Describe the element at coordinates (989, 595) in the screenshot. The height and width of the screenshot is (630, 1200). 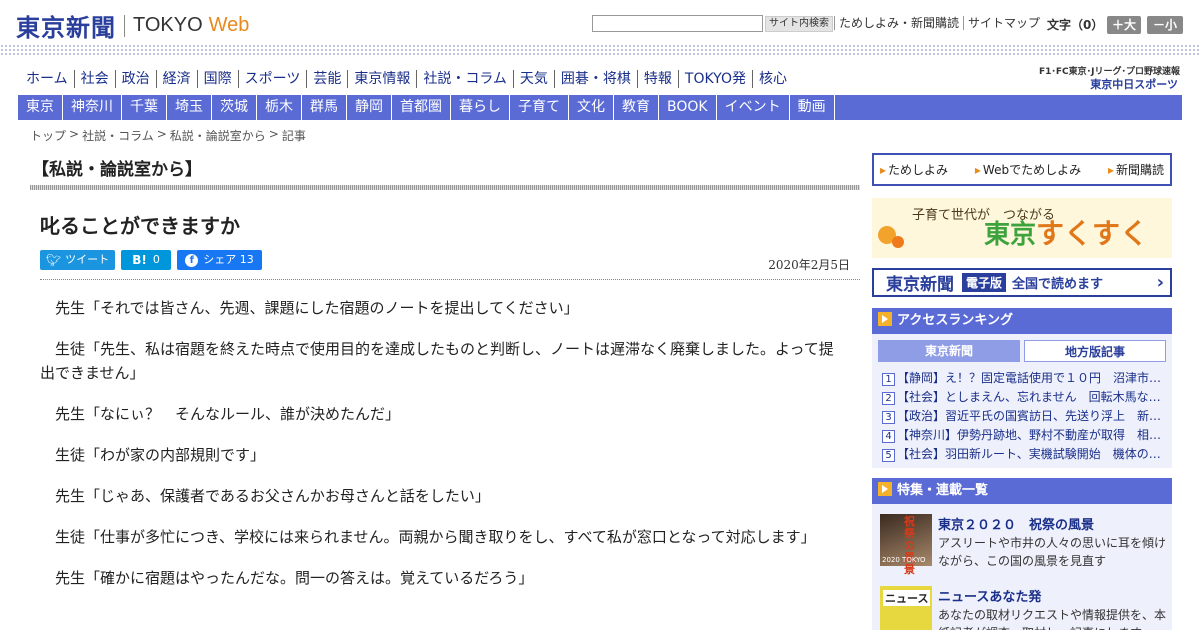
I see `feature-title: ニュースあなた発` at that location.